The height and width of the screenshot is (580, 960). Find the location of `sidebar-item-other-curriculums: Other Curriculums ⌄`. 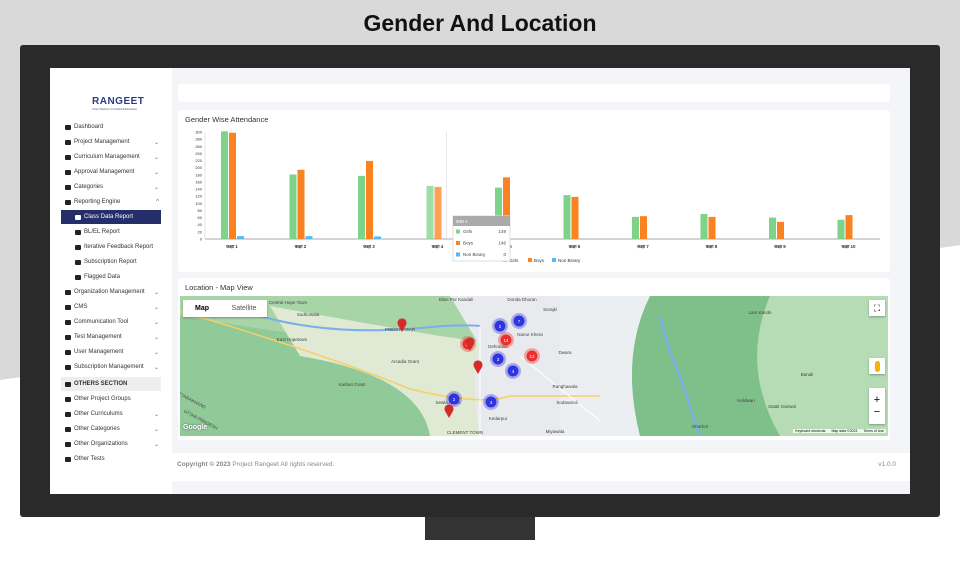

sidebar-item-other-curriculums: Other Curriculums ⌄ is located at coordinates (111, 414).